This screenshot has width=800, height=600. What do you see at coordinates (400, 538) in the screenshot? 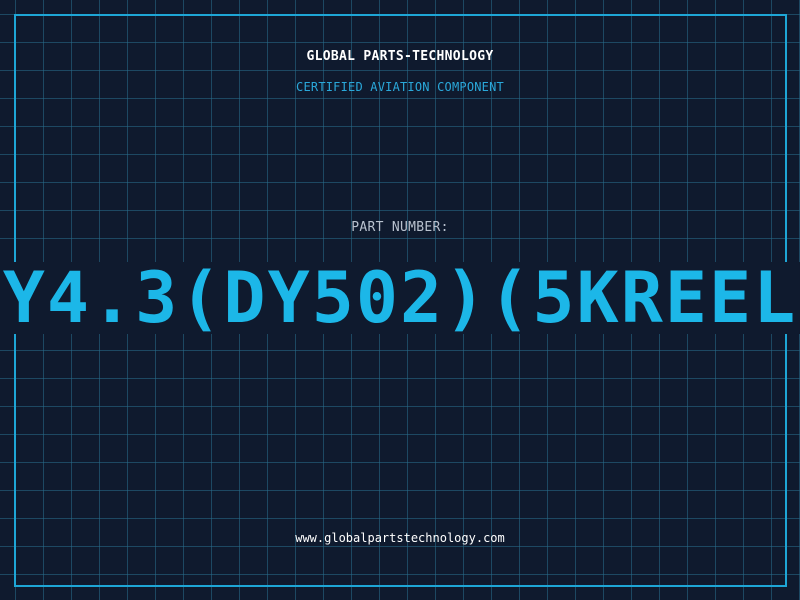
I see `website-url: www.globalpartstechnology.com` at bounding box center [400, 538].